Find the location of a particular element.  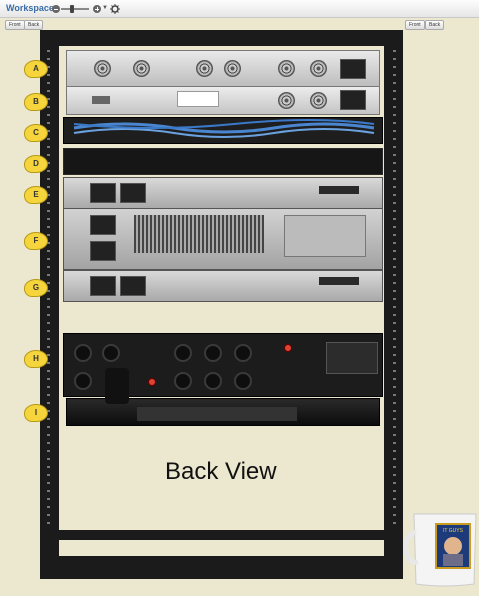

expansion-card is located at coordinates (325, 236).